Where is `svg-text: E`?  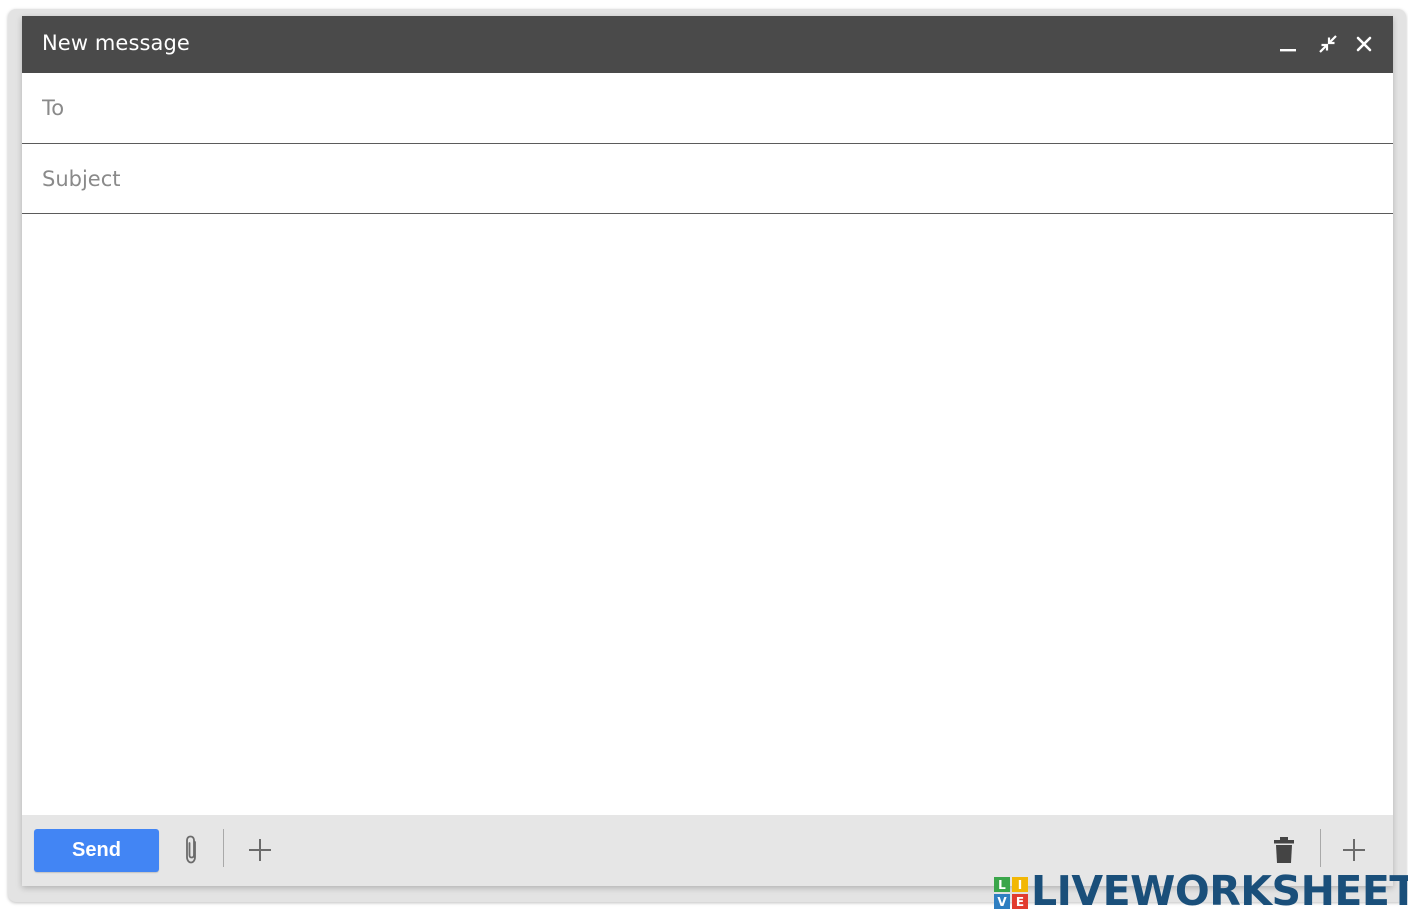
svg-text: E is located at coordinates (1020, 902).